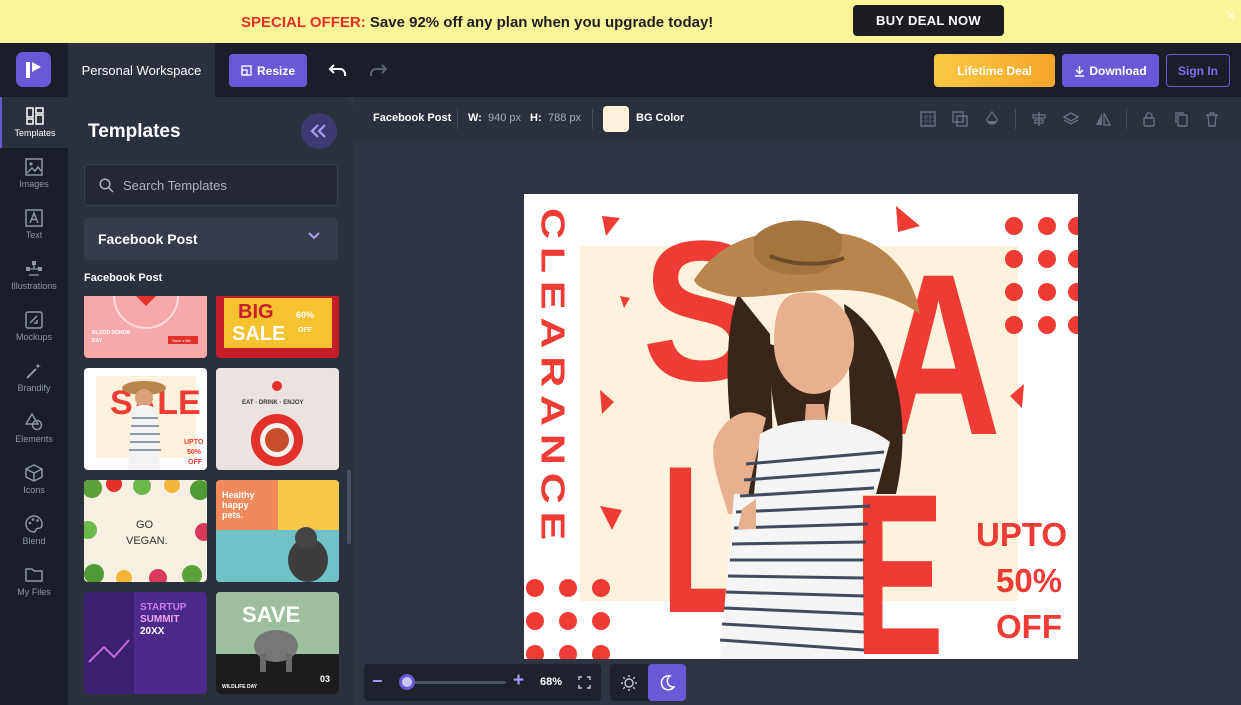 This screenshot has width=1241, height=705. I want to click on layers-icon, so click(1071, 118).